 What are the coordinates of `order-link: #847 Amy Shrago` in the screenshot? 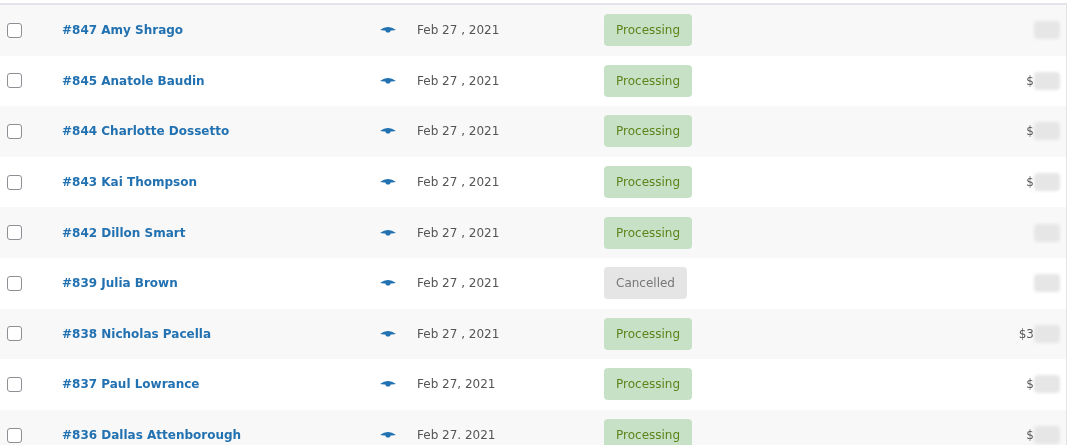 It's located at (221, 30).